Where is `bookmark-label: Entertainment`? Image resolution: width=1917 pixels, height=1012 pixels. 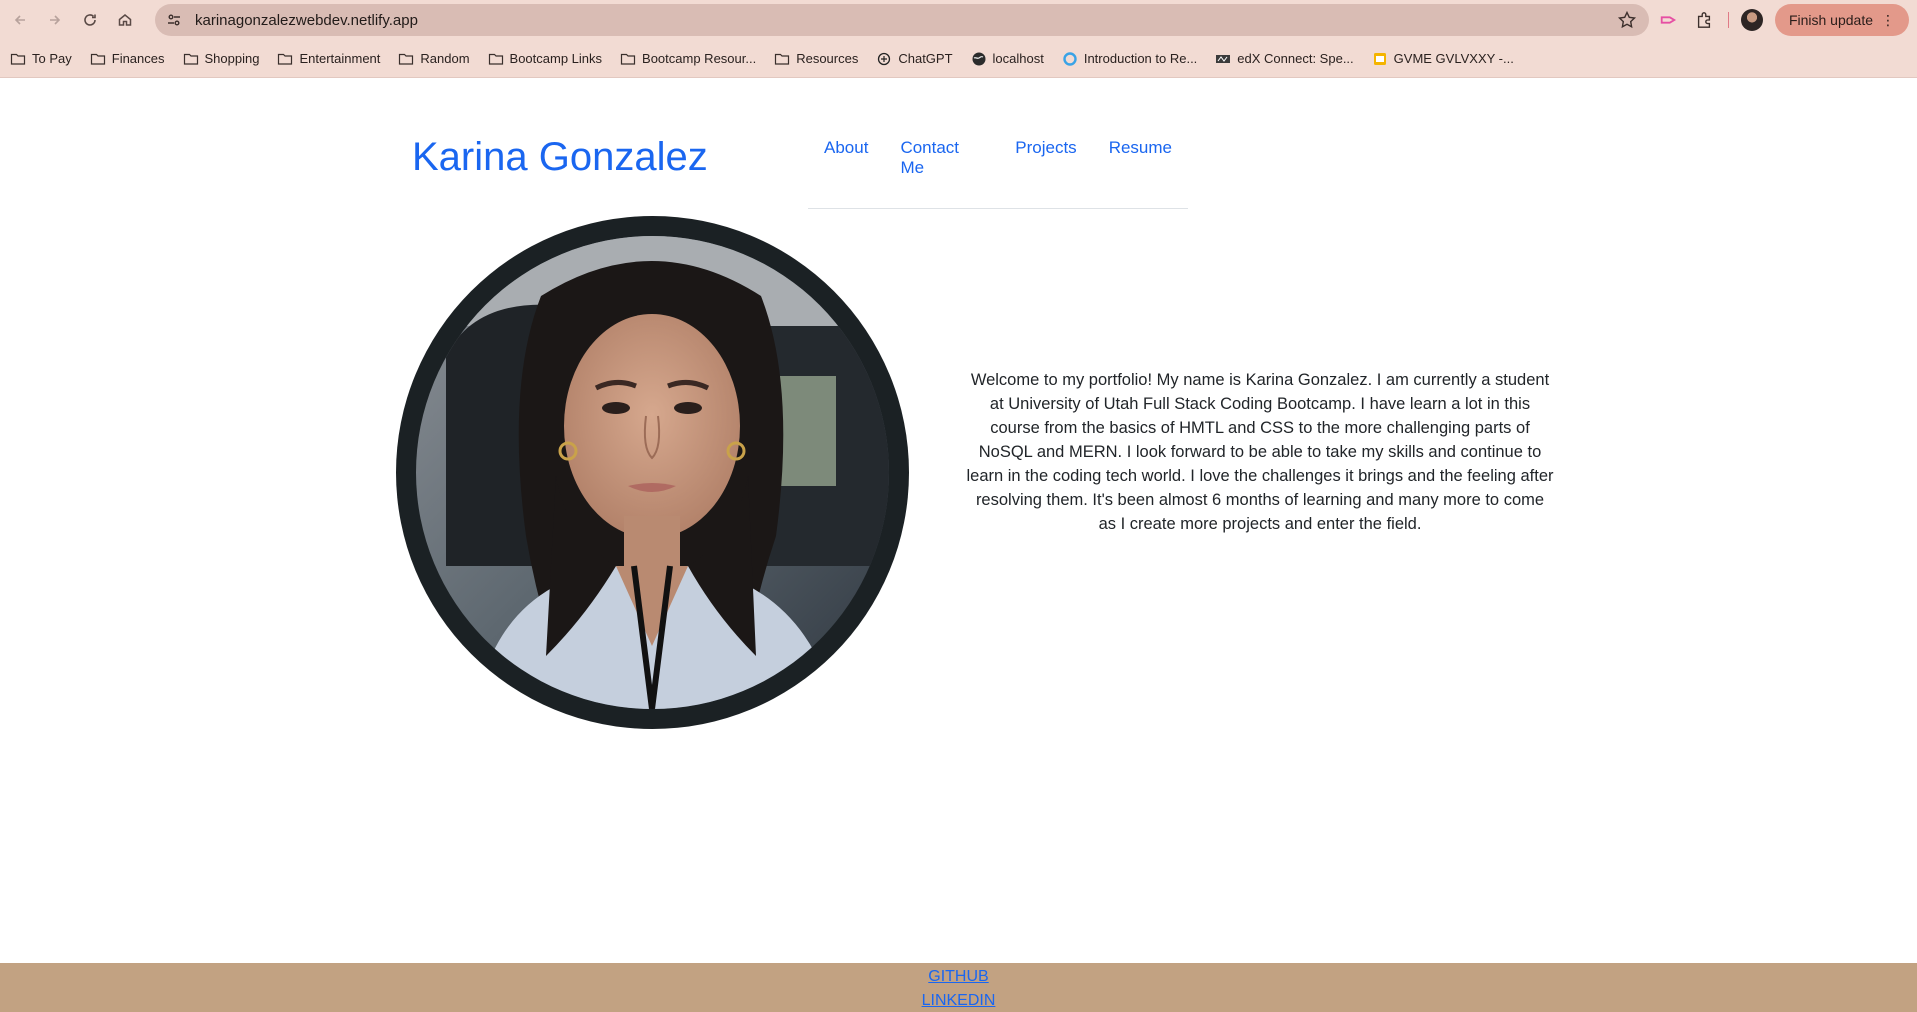 bookmark-label: Entertainment is located at coordinates (340, 58).